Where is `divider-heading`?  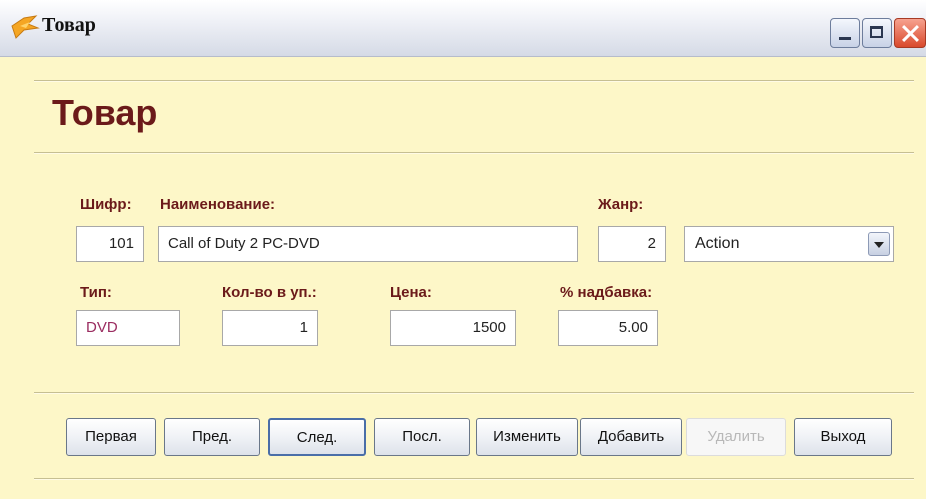
divider-heading is located at coordinates (474, 153).